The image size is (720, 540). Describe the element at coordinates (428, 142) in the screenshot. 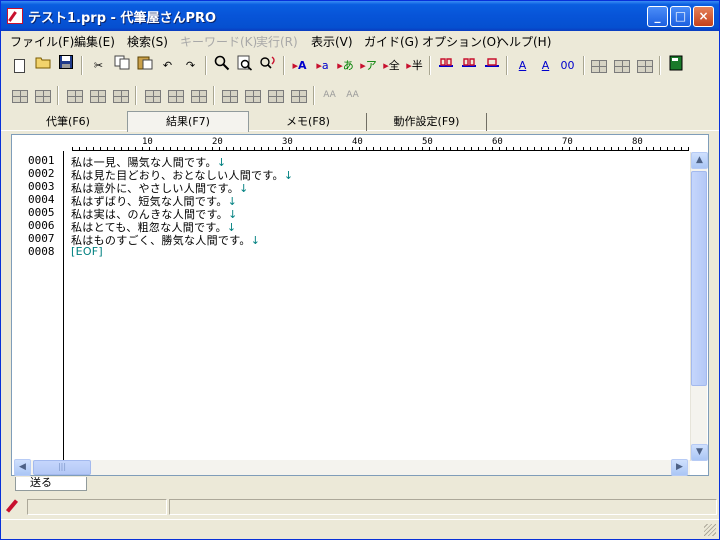

I see `ruler-mark: 50` at that location.